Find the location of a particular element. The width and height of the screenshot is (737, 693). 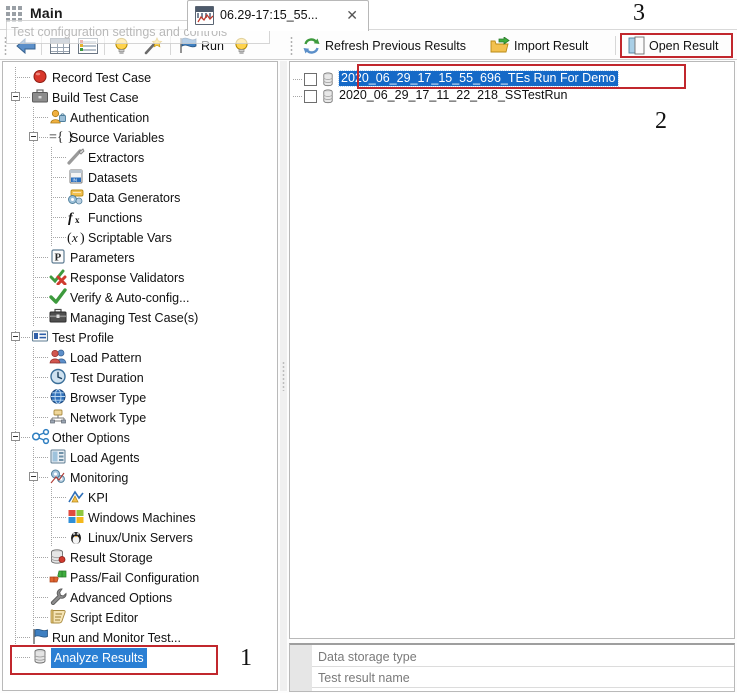

tree-item-advanced-options: Advanced Options is located at coordinates (140, 597).